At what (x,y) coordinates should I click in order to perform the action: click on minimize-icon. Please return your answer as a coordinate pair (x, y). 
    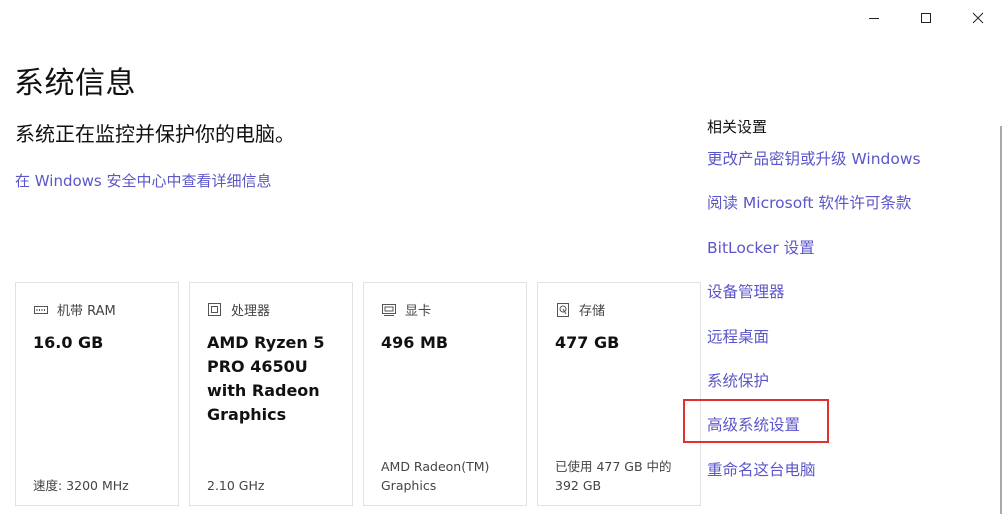
    Looking at the image, I should click on (874, 18).